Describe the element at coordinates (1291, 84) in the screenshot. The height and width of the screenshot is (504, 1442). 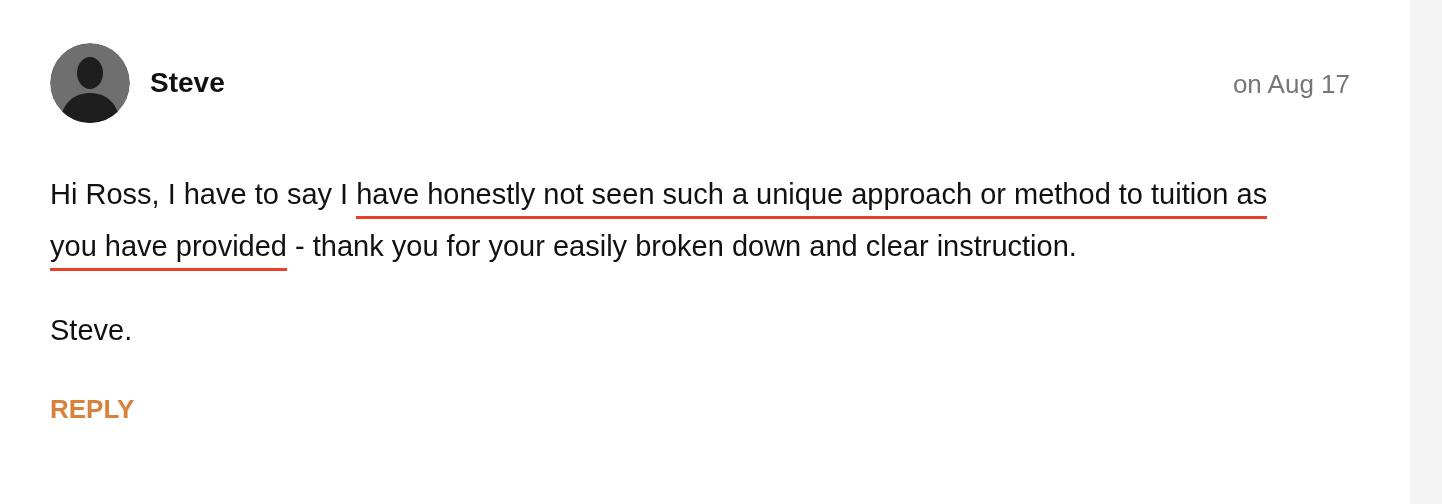
I see `comment-date: on Aug 17` at that location.